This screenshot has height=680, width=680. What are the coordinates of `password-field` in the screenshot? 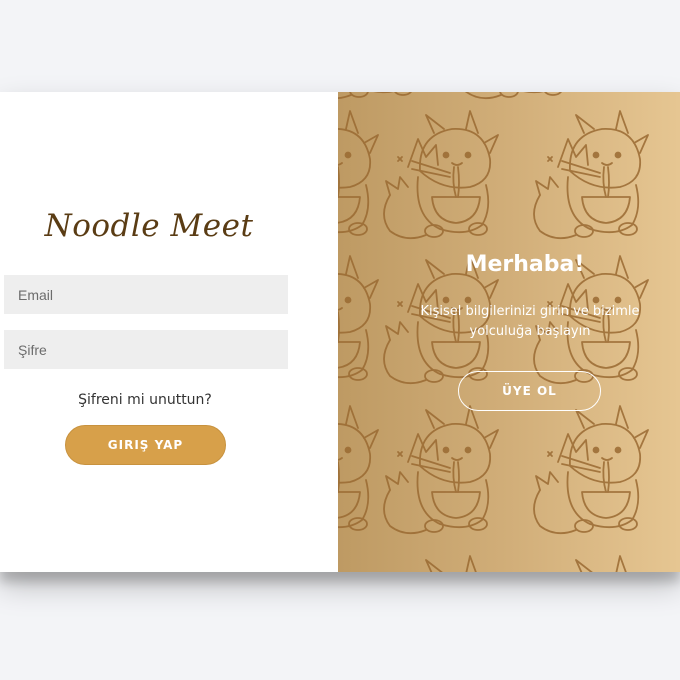 It's located at (146, 349).